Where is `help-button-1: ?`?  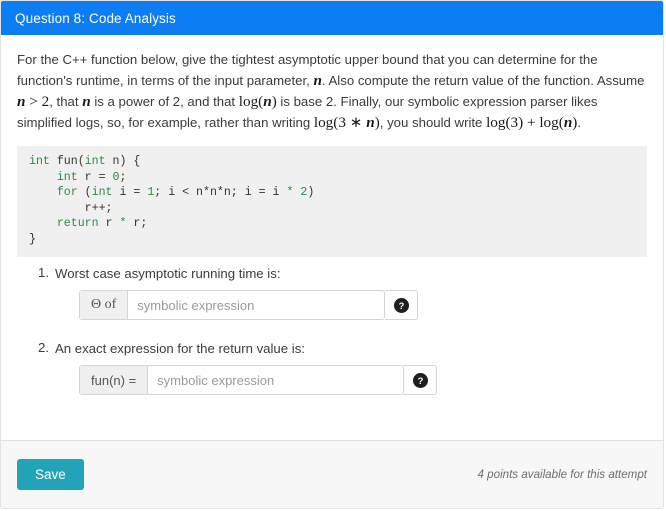 help-button-1: ? is located at coordinates (401, 305).